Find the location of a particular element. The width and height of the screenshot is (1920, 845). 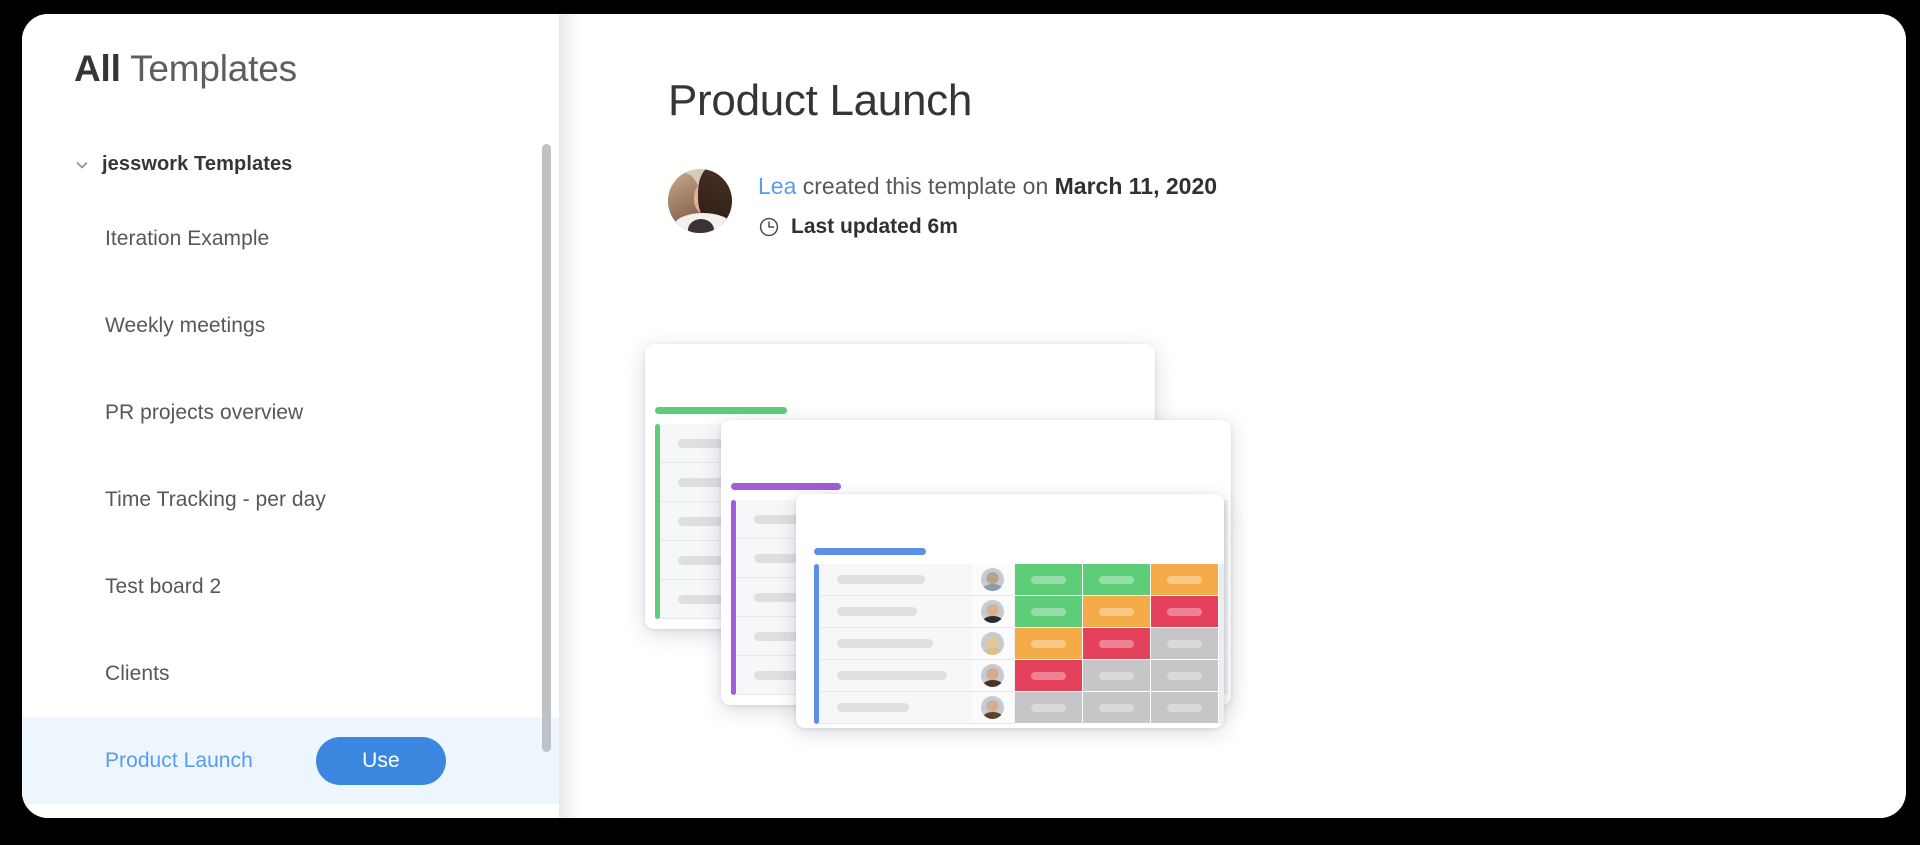

last-updated-line: Last updated 6m is located at coordinates (987, 227).